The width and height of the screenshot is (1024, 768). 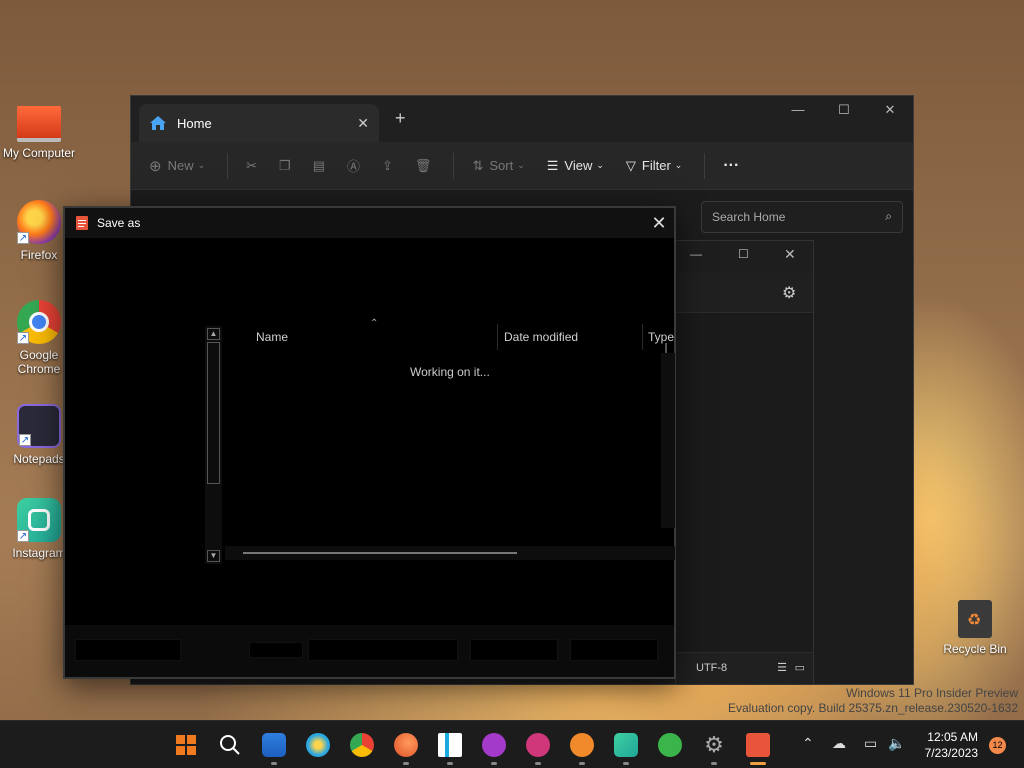 I want to click on clock: 12:05 AM 7/23/2023, so click(x=951, y=745).